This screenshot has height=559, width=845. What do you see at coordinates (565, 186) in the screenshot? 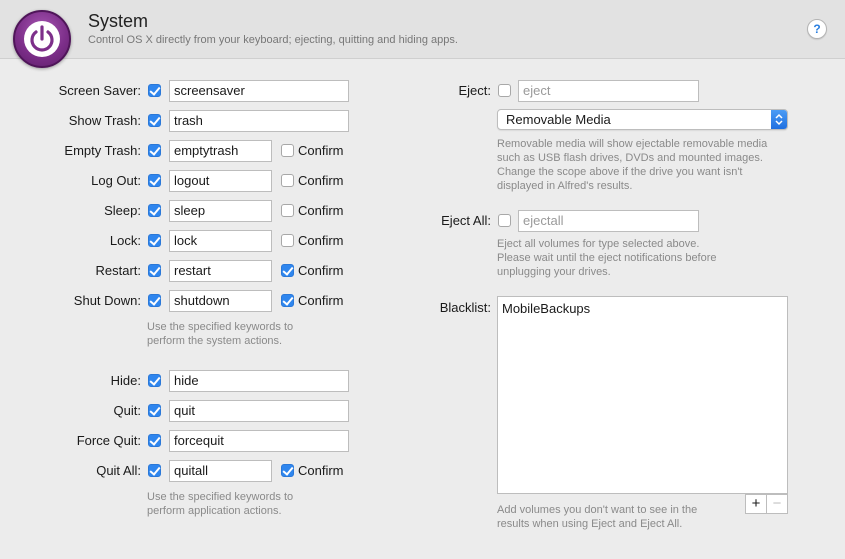
I see `hint-line: displayed in Alfred's results.` at bounding box center [565, 186].